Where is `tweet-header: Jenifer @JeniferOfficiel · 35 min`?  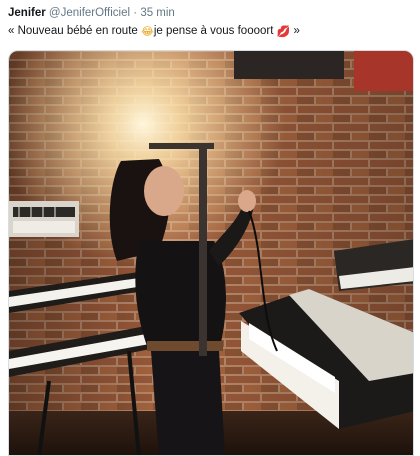
tweet-header: Jenifer @JeniferOfficiel · 35 min is located at coordinates (210, 13).